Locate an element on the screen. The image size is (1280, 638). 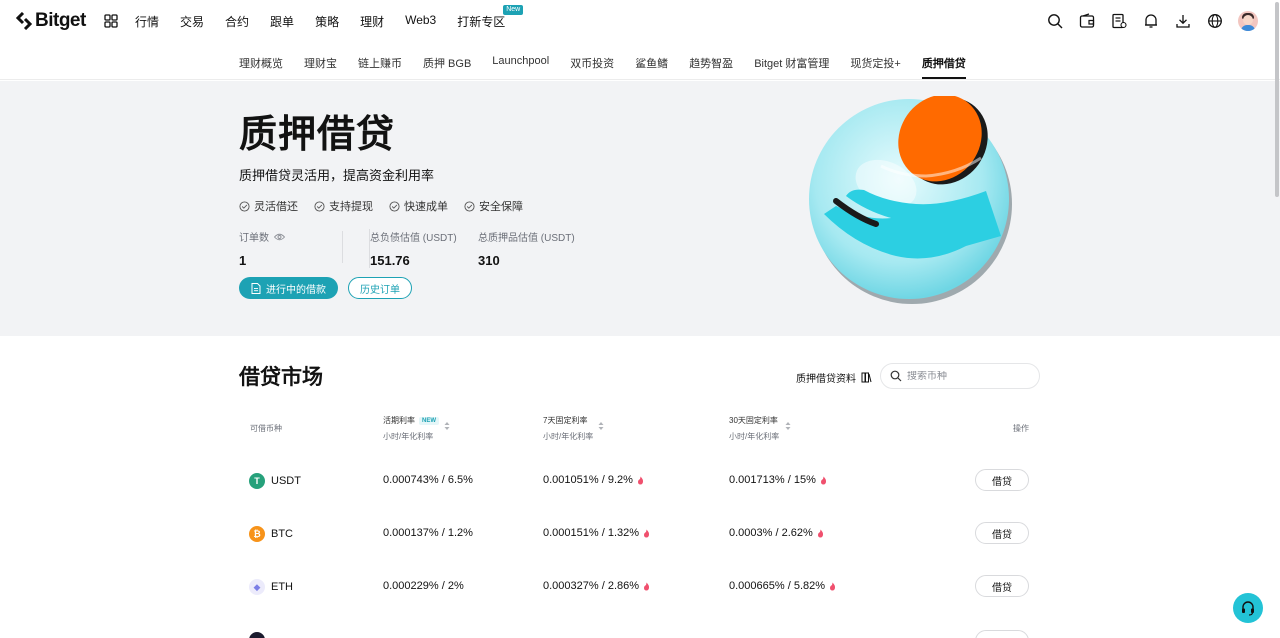
loan-docs-link: 质押借贷资料 is located at coordinates (834, 377).